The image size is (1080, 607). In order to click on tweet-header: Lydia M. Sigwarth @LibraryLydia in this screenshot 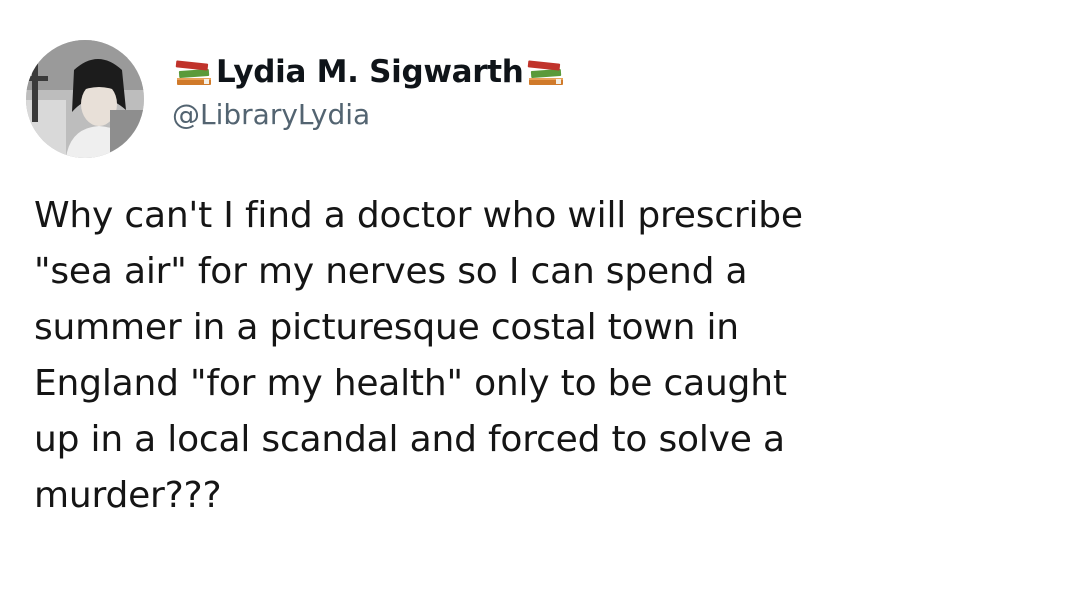, I will do `click(572, 90)`.